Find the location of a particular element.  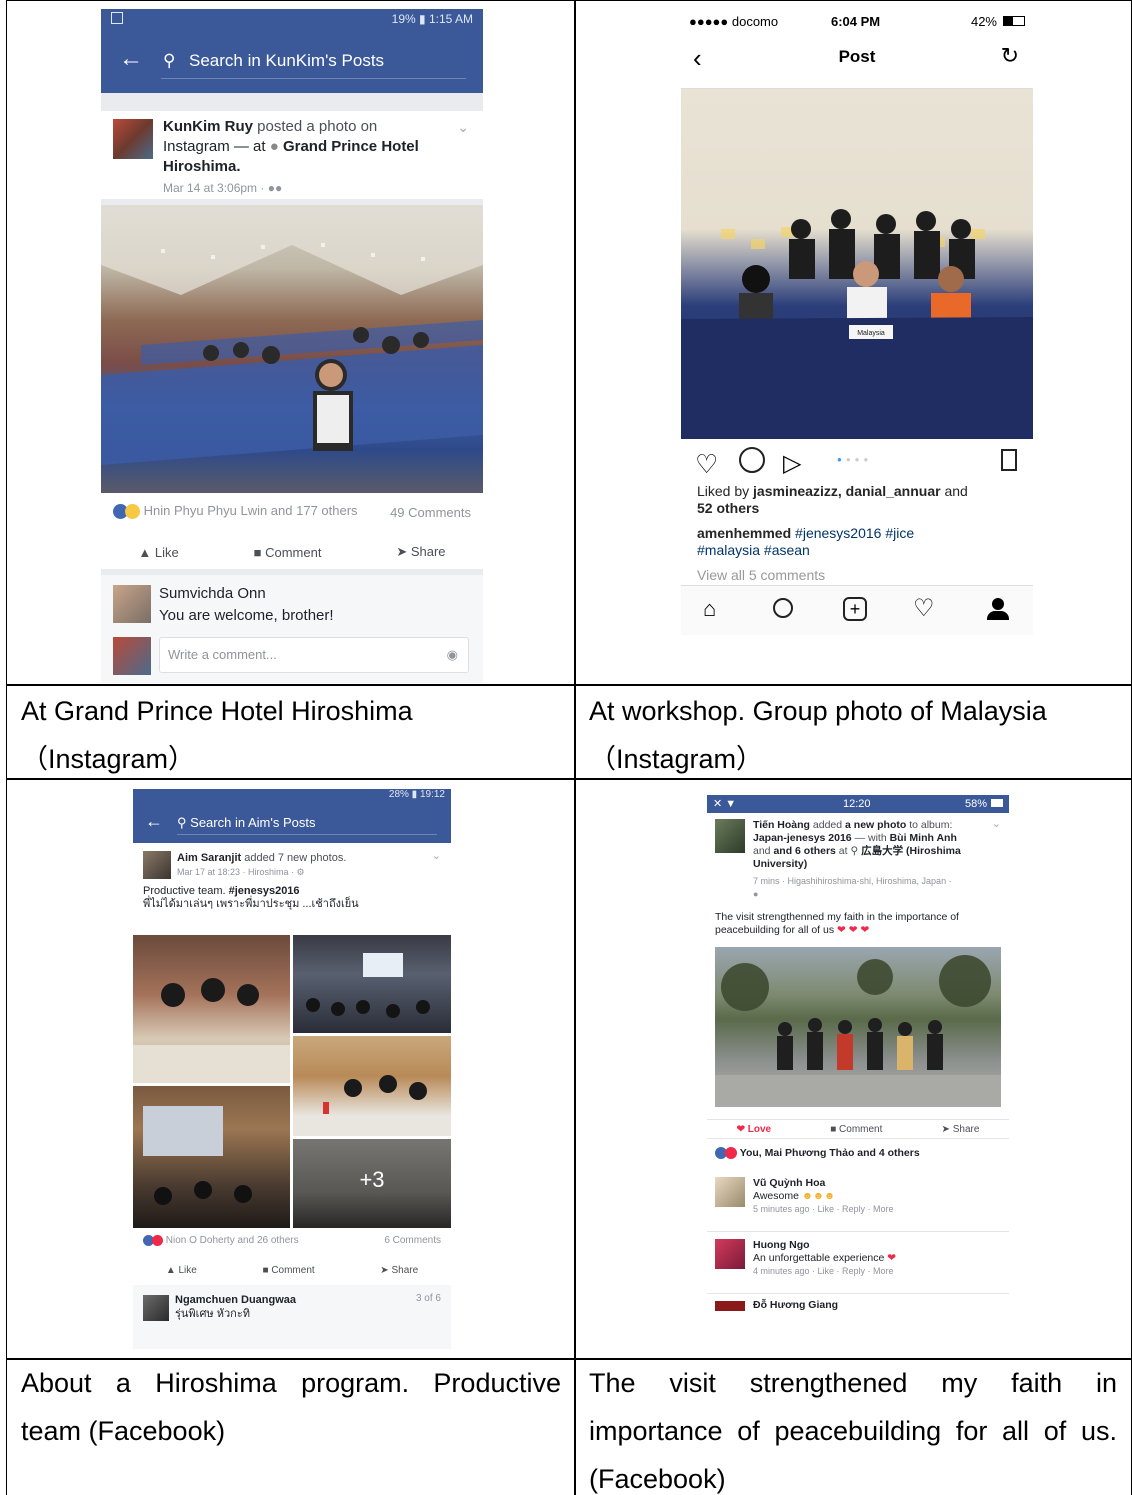

refresh-icon: ↻ is located at coordinates (1010, 56).